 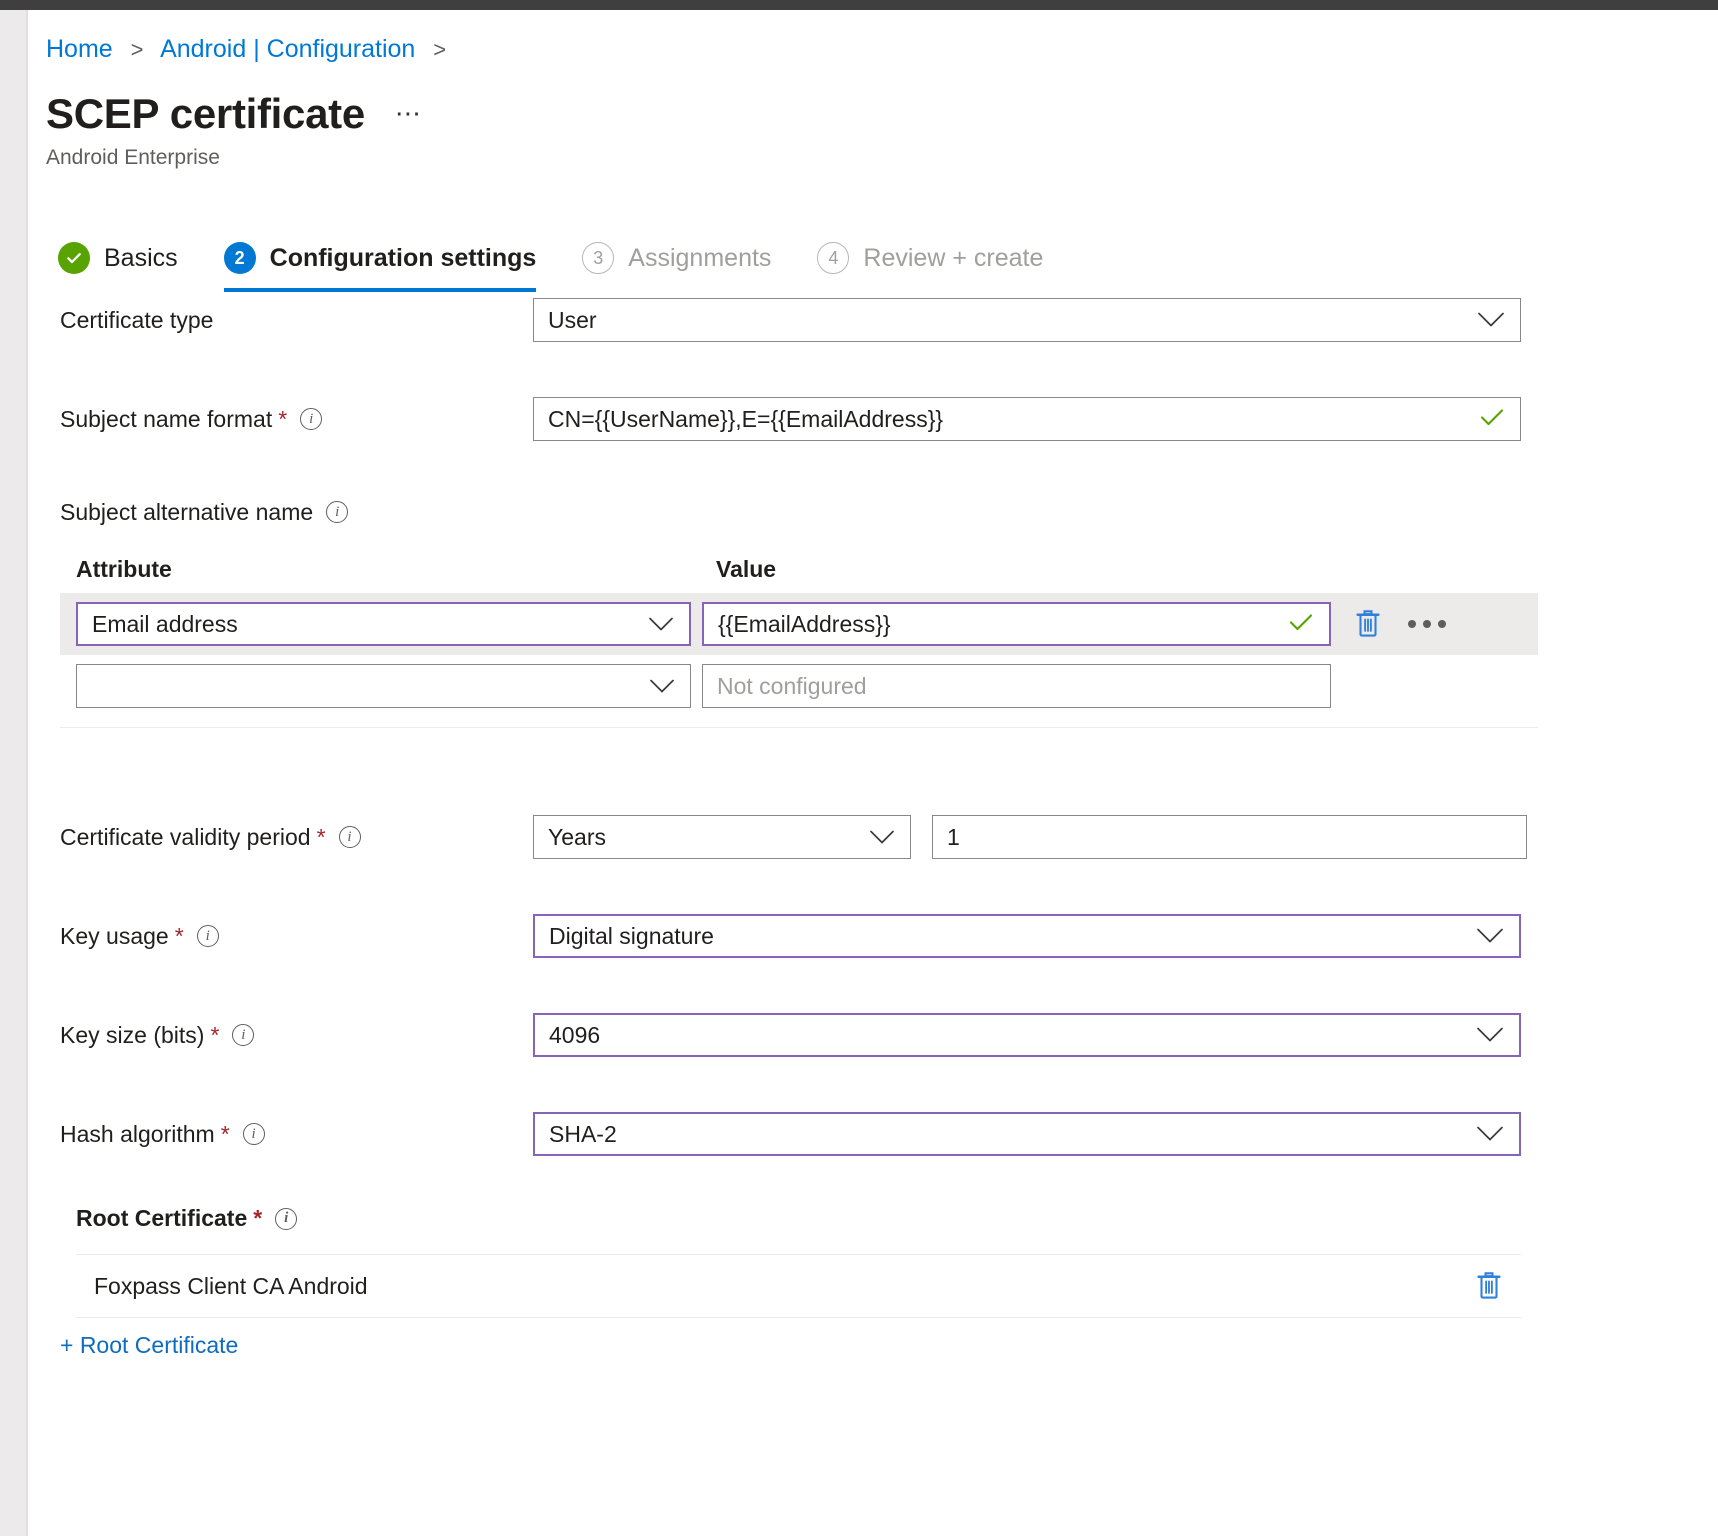 What do you see at coordinates (383, 686) in the screenshot?
I see `san-attribute-select` at bounding box center [383, 686].